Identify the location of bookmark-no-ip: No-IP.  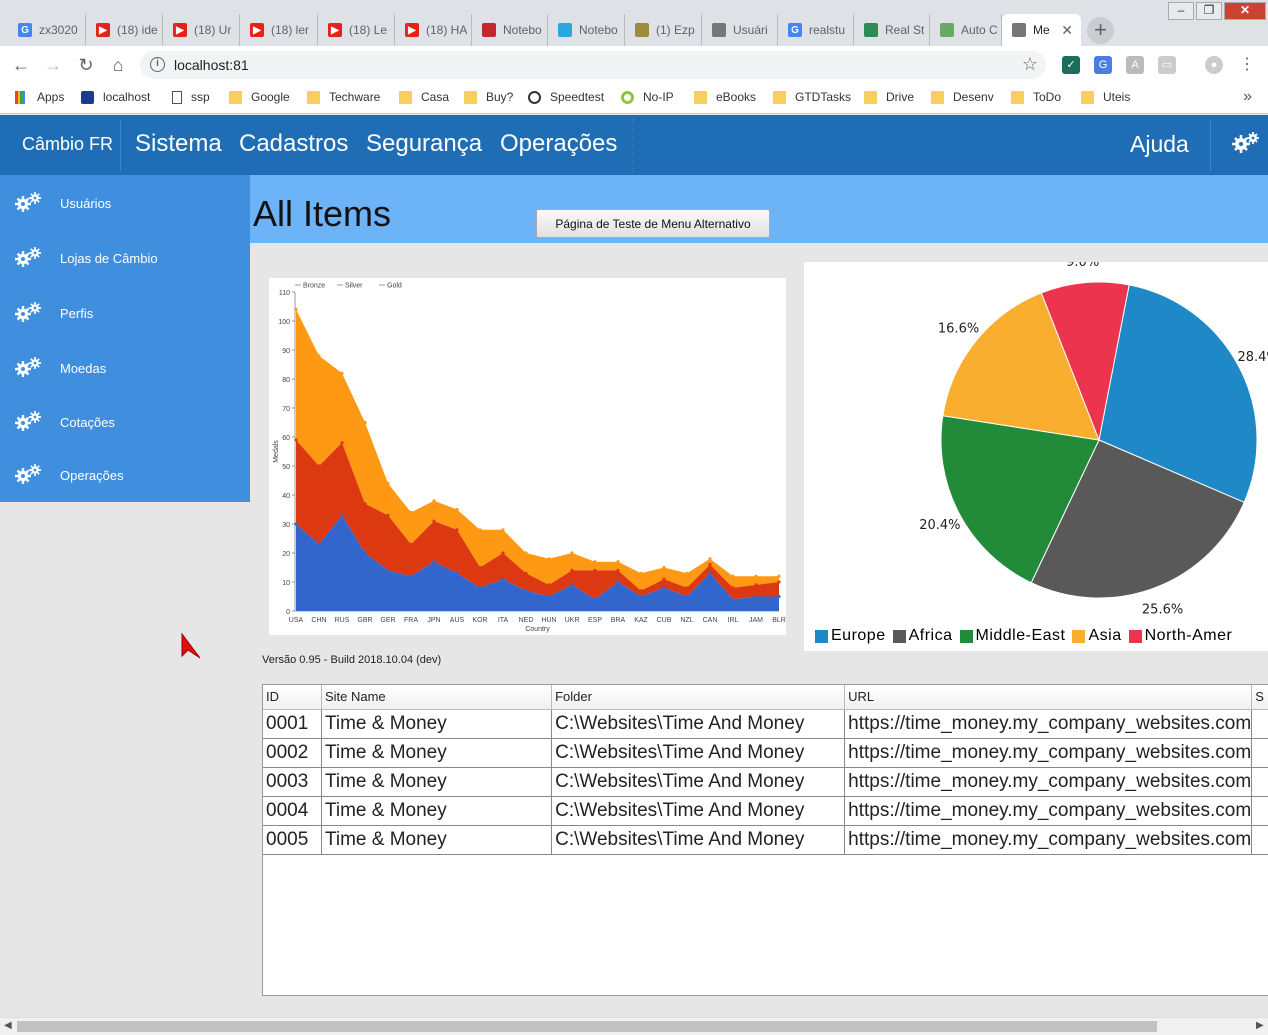
(647, 97).